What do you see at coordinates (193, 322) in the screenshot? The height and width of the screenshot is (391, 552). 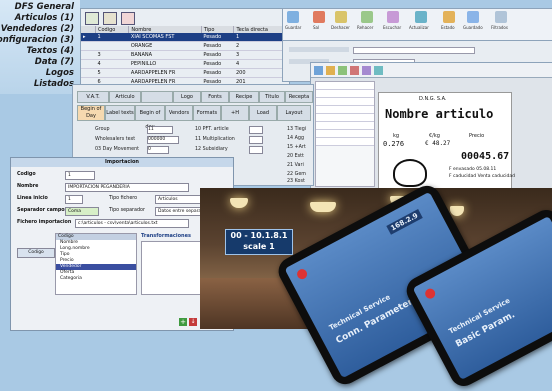 I see `cancel-icon: ↓` at bounding box center [193, 322].